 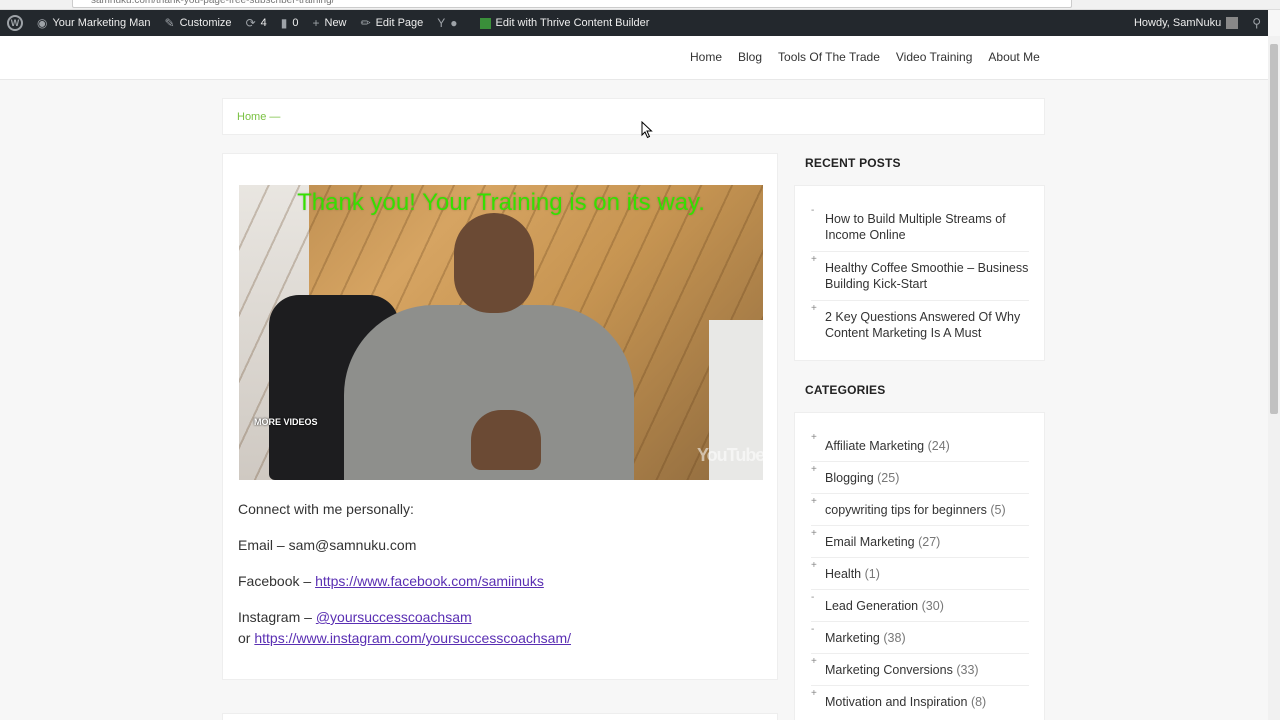 What do you see at coordinates (572, 23) in the screenshot?
I see `thrive-label: Edit with Thrive Content Builder` at bounding box center [572, 23].